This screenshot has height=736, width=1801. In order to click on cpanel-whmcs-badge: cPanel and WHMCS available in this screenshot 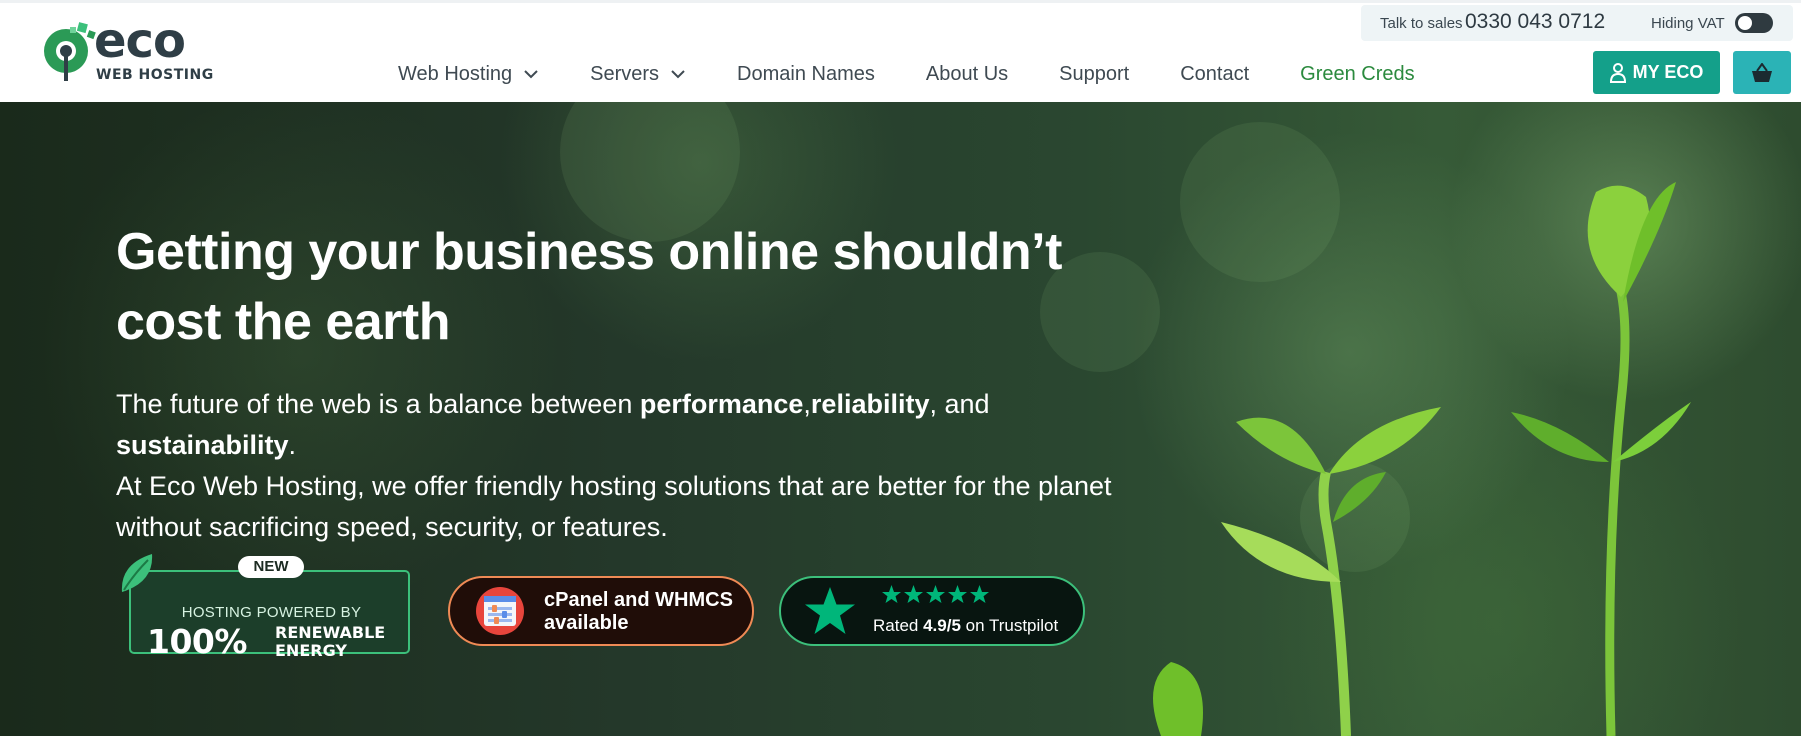, I will do `click(601, 611)`.